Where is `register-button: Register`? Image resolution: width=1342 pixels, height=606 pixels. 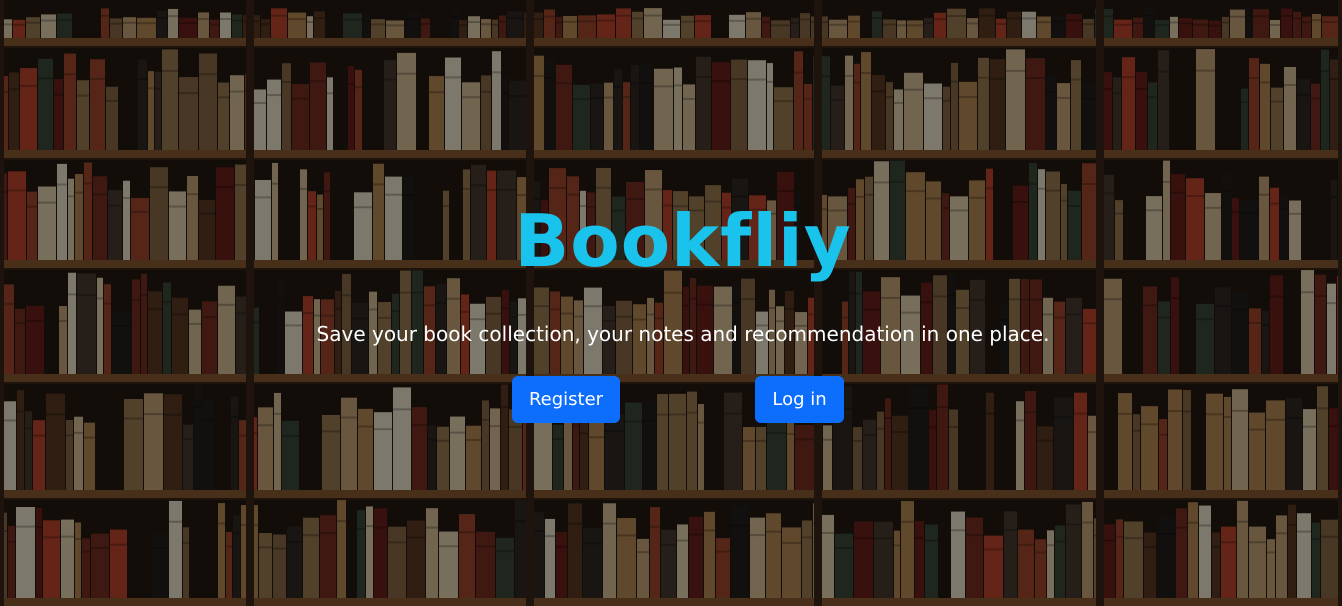 register-button: Register is located at coordinates (566, 399).